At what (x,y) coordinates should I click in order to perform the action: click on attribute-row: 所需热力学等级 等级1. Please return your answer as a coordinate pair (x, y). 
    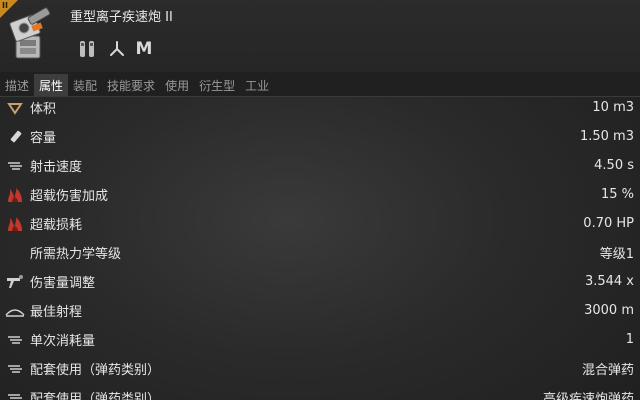
    Looking at the image, I should click on (320, 252).